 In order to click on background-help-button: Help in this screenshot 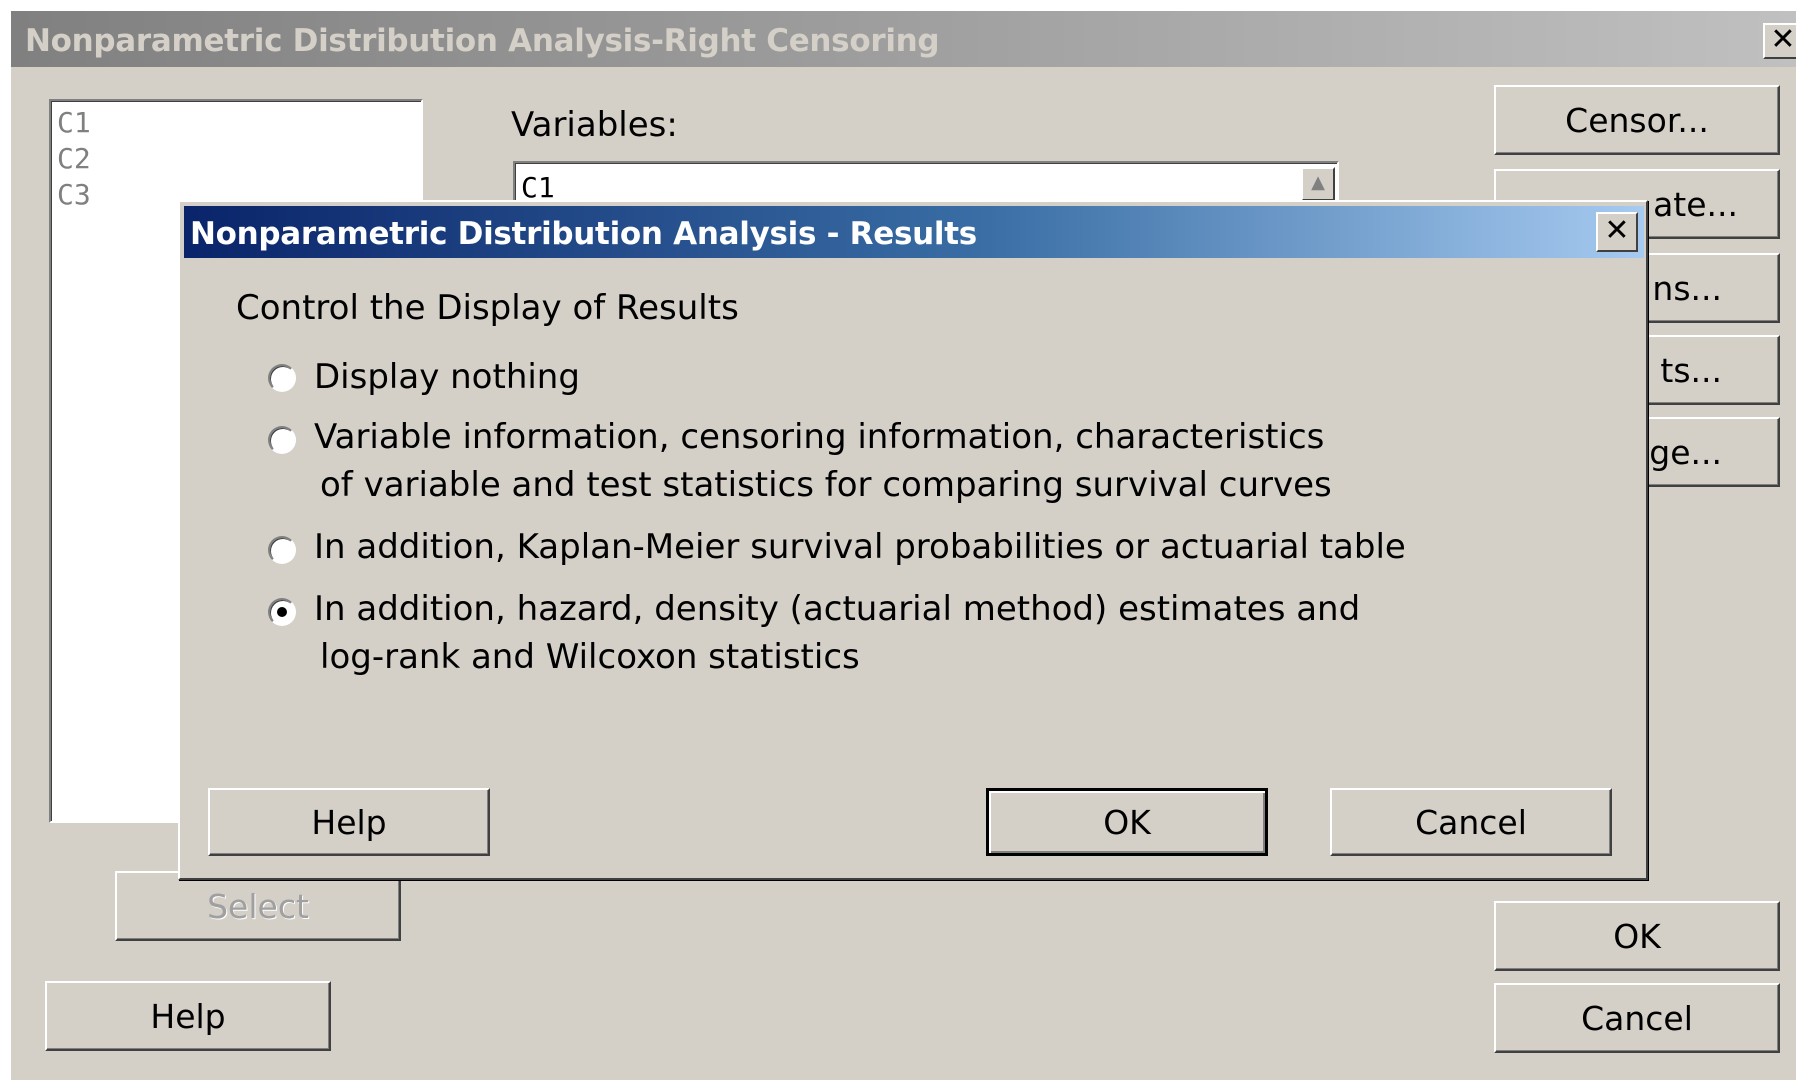, I will do `click(188, 1016)`.